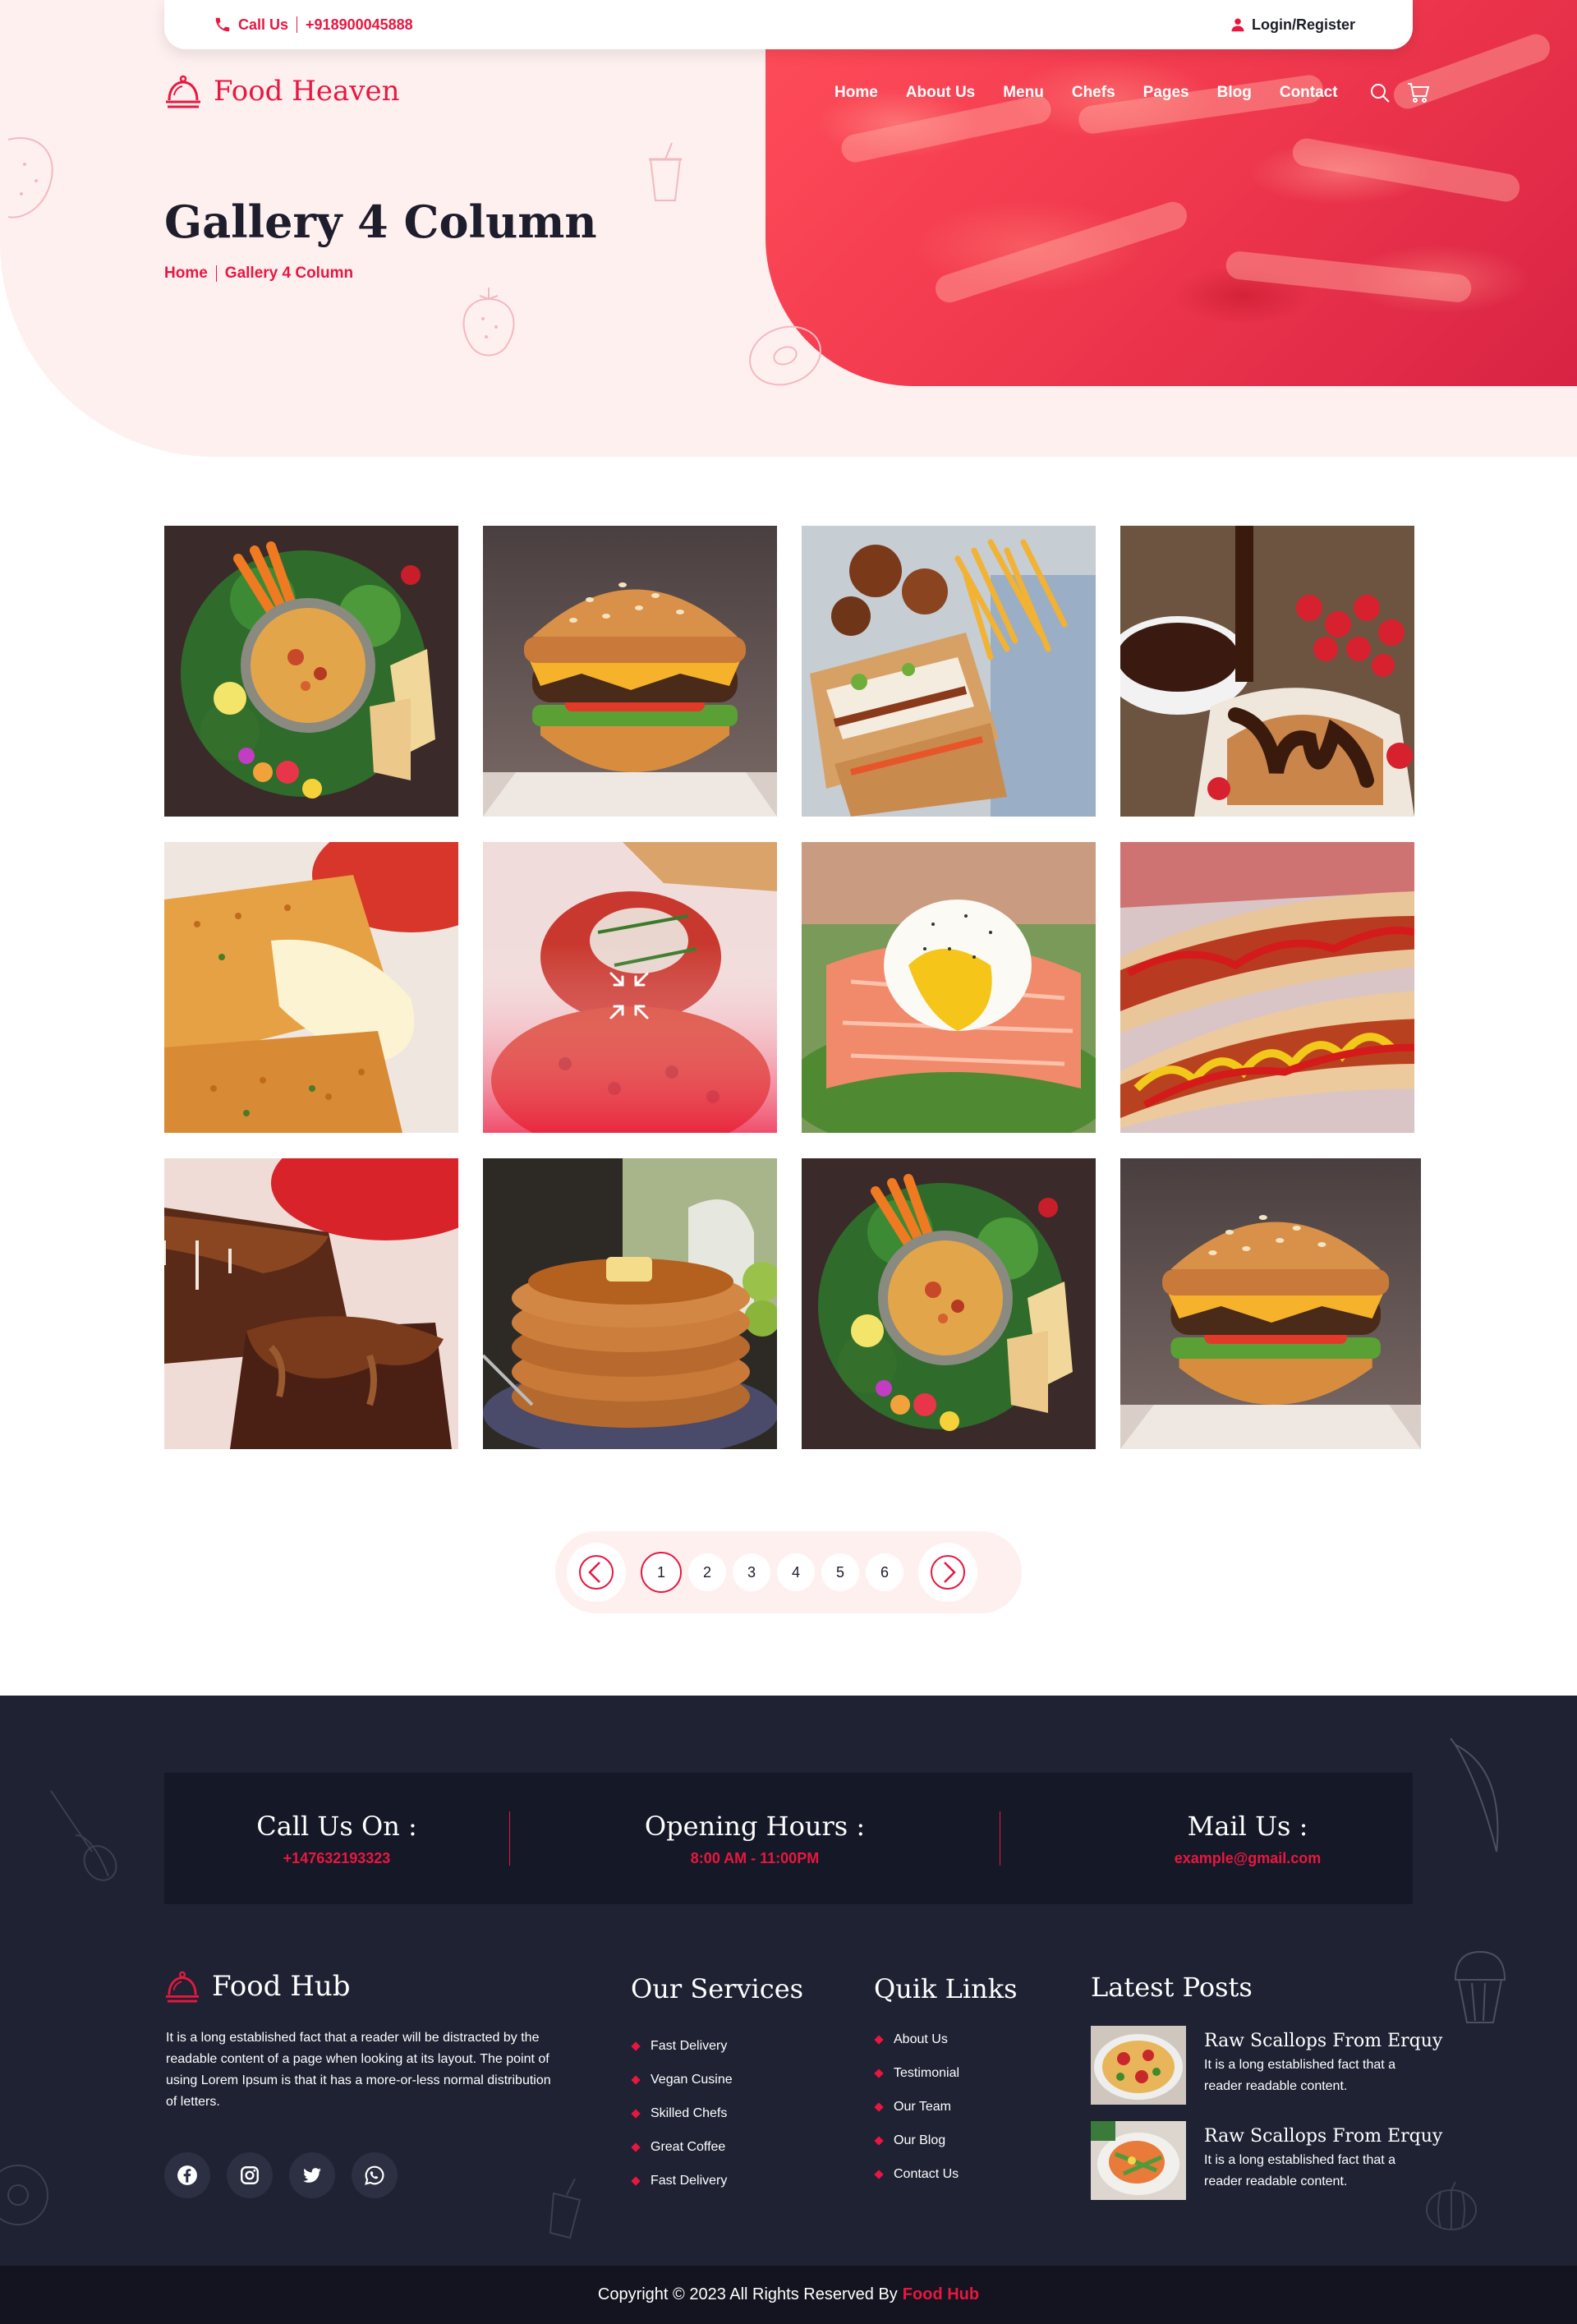 This screenshot has height=2324, width=1577. Describe the element at coordinates (1166, 93) in the screenshot. I see `nav-item-pages: Pages` at that location.